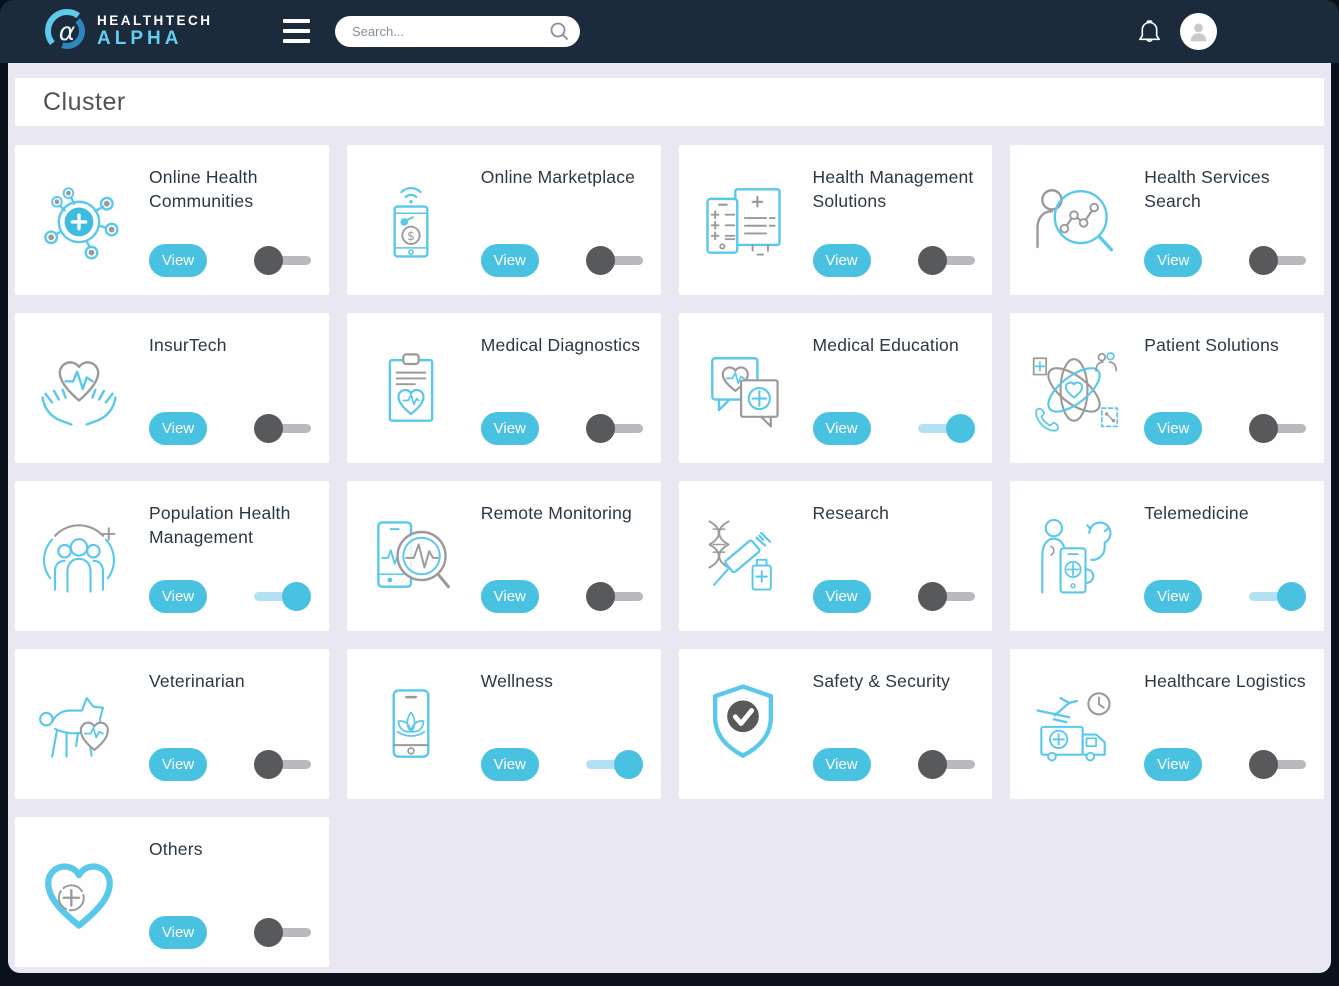 Image resolution: width=1339 pixels, height=986 pixels. Describe the element at coordinates (172, 724) in the screenshot. I see `cluster-card: Veterinarian View` at that location.